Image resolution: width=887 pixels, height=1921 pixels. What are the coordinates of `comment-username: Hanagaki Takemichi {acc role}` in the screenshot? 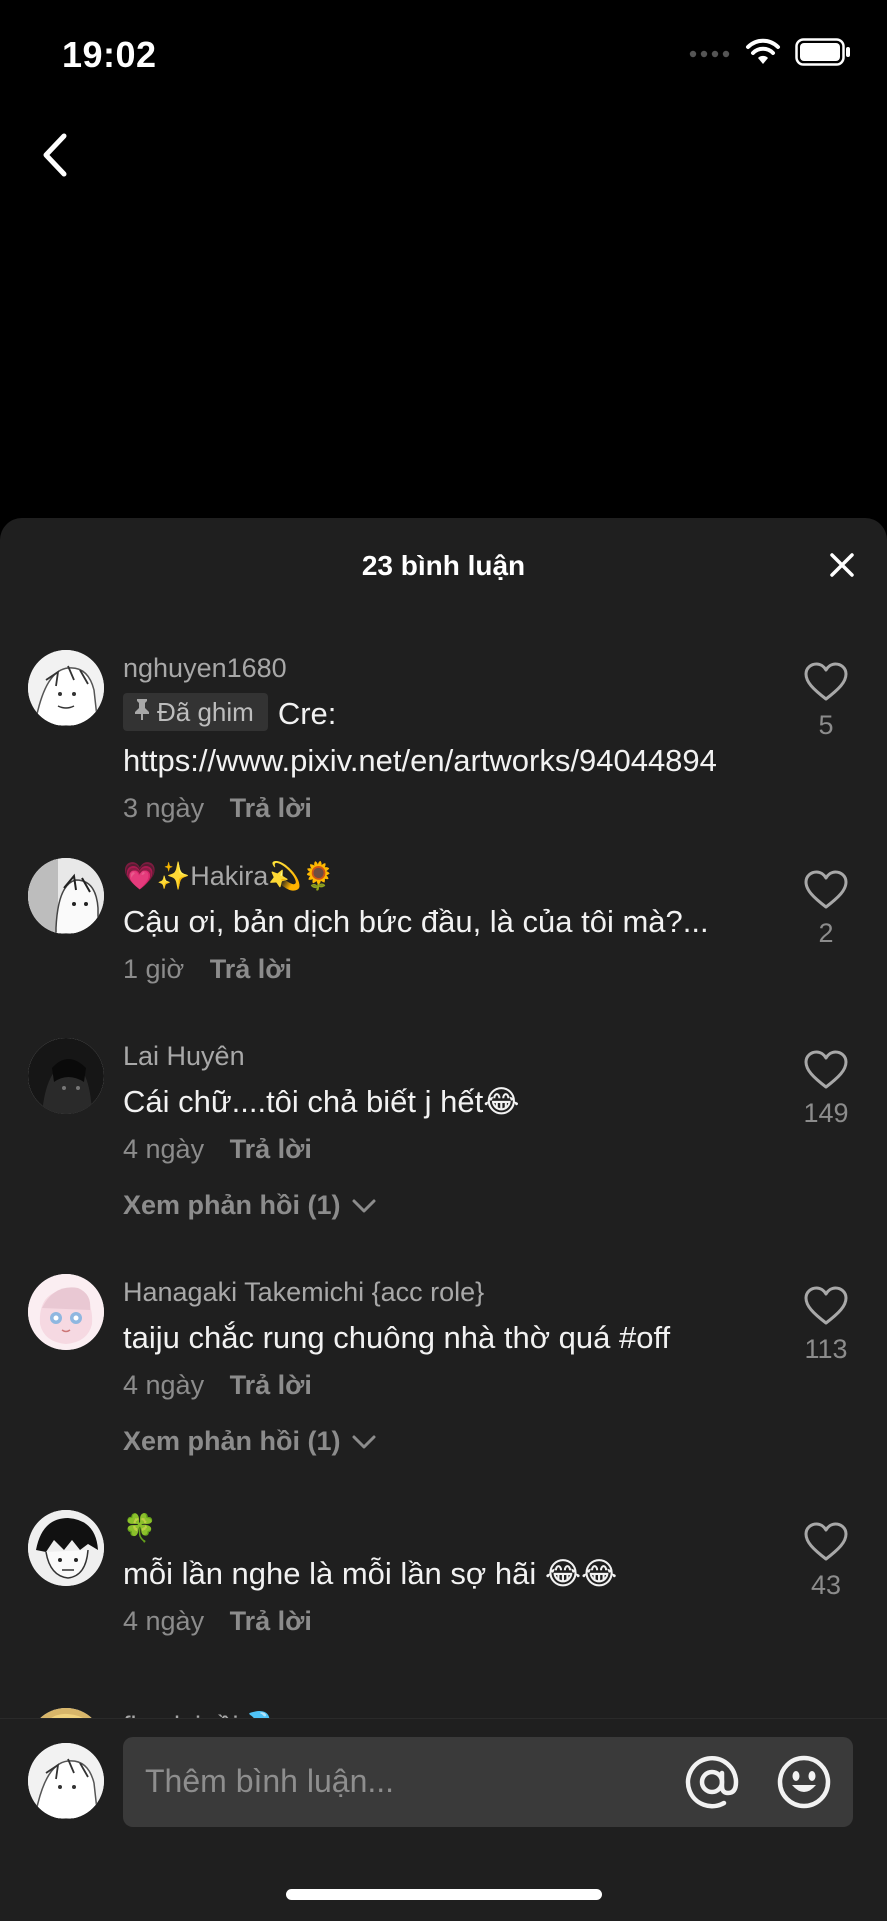 It's located at (443, 1292).